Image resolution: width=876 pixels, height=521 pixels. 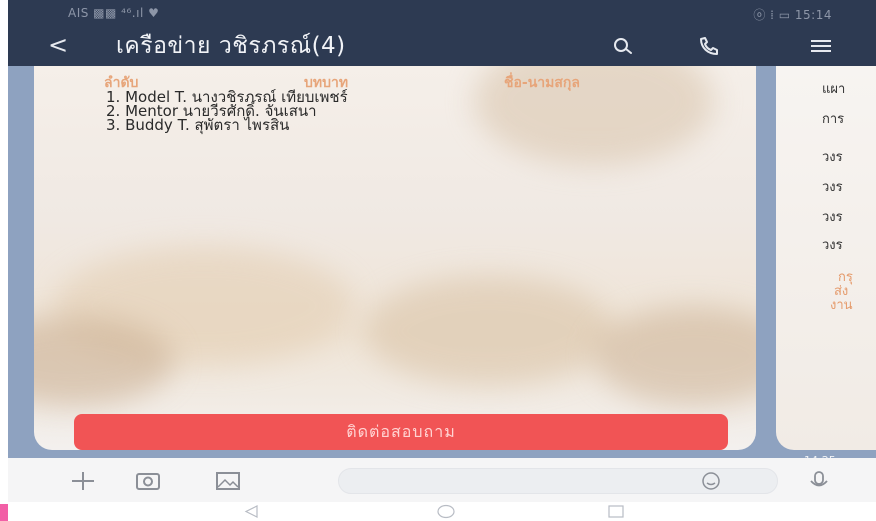 I want to click on search-icon, so click(x=623, y=46).